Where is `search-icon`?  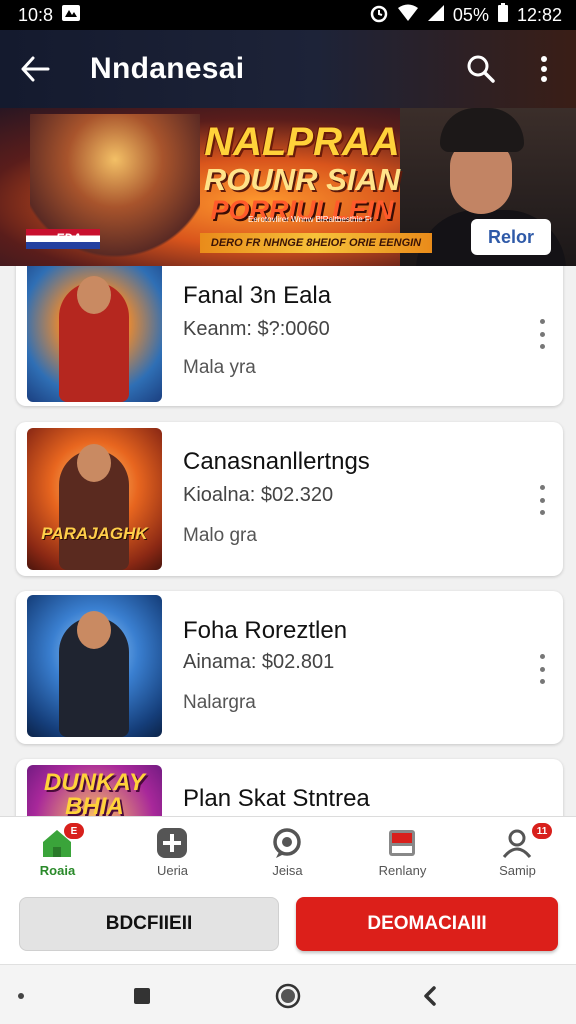 search-icon is located at coordinates (481, 69).